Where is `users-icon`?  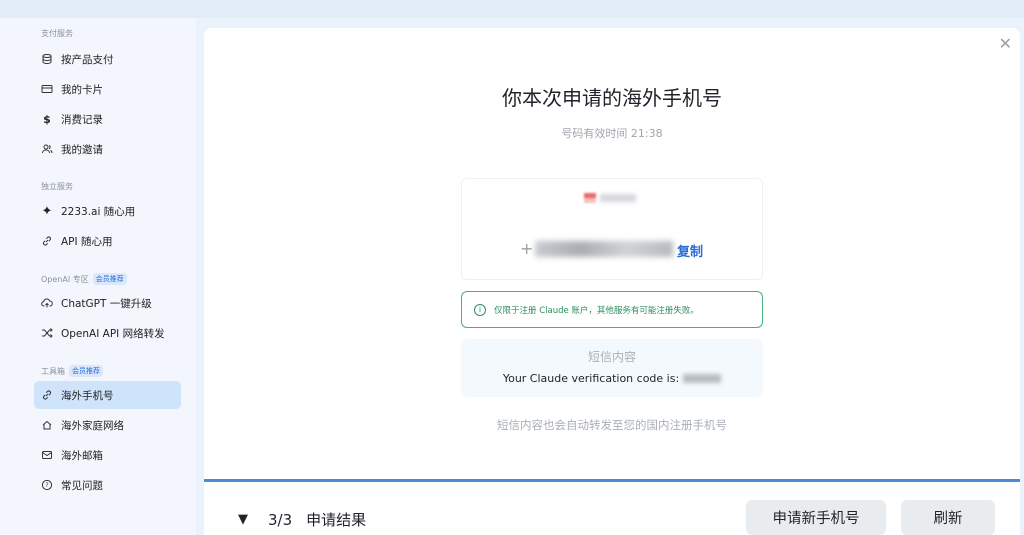
users-icon is located at coordinates (47, 149).